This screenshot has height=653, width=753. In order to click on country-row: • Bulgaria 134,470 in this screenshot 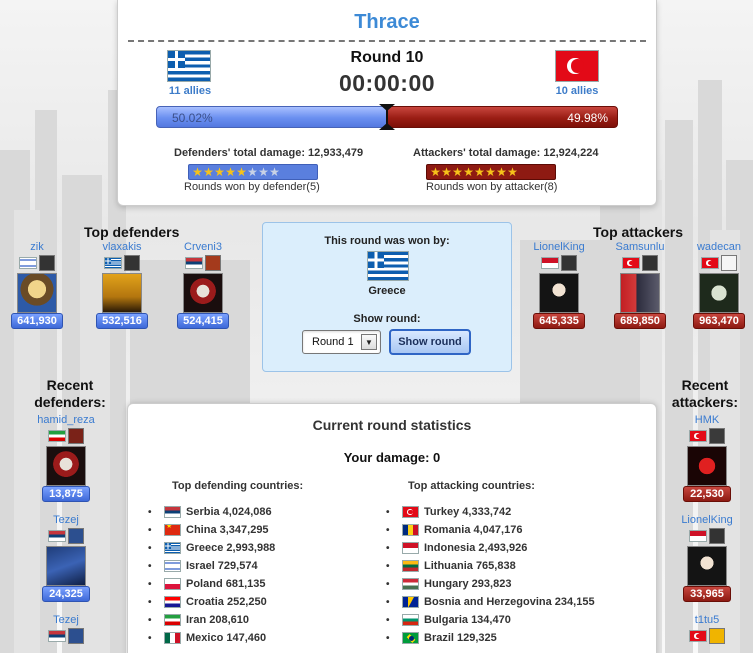, I will do `click(490, 620)`.